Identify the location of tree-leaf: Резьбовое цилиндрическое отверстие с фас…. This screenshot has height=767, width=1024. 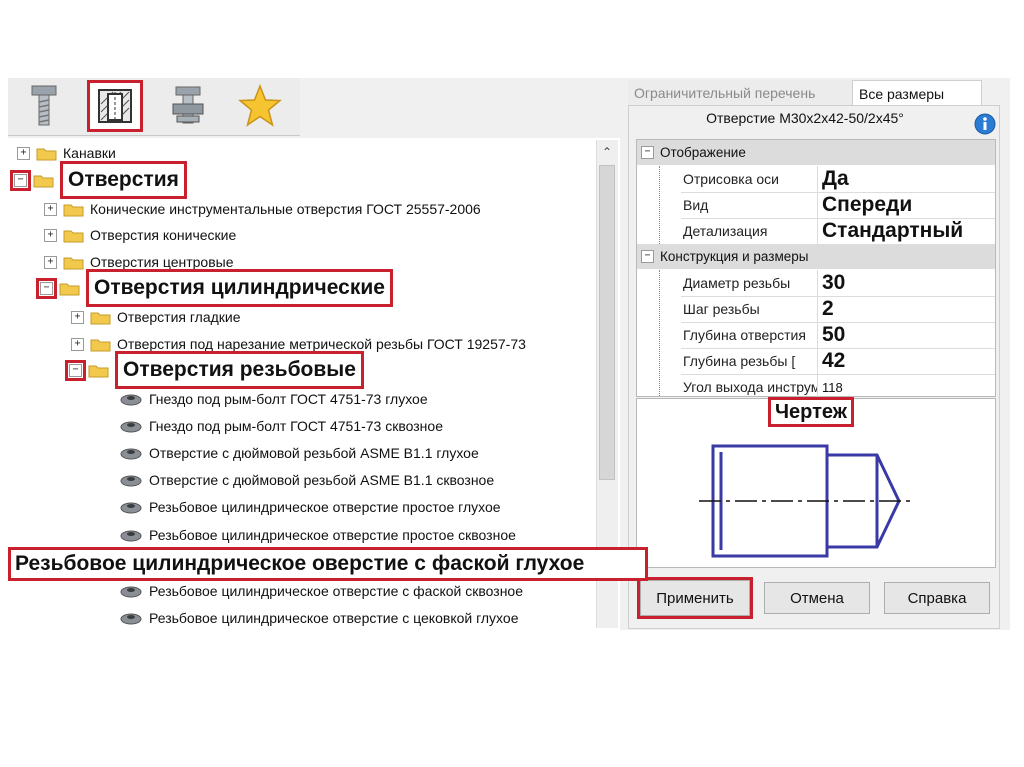
(321, 591).